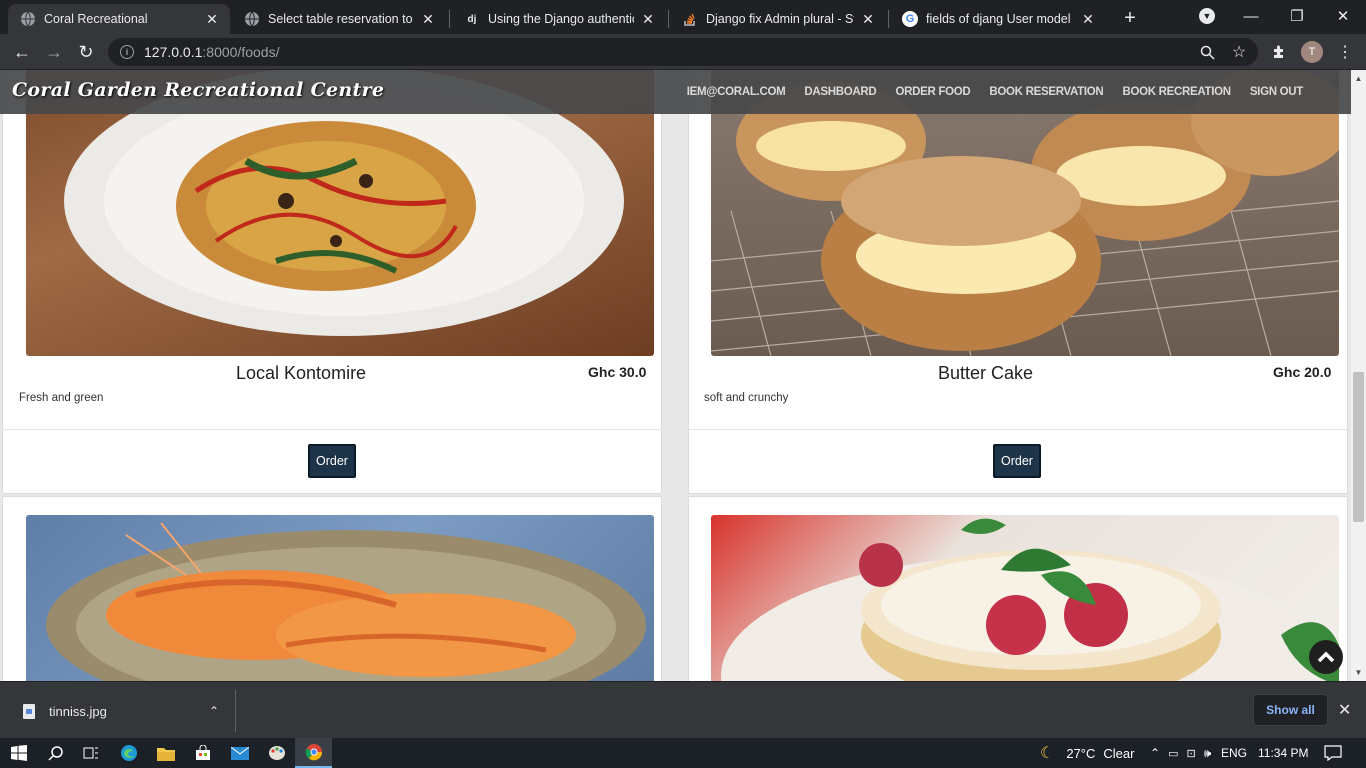 Image resolution: width=1366 pixels, height=768 pixels. Describe the element at coordinates (78, 711) in the screenshot. I see `download-filename: tinniss.jpg` at that location.